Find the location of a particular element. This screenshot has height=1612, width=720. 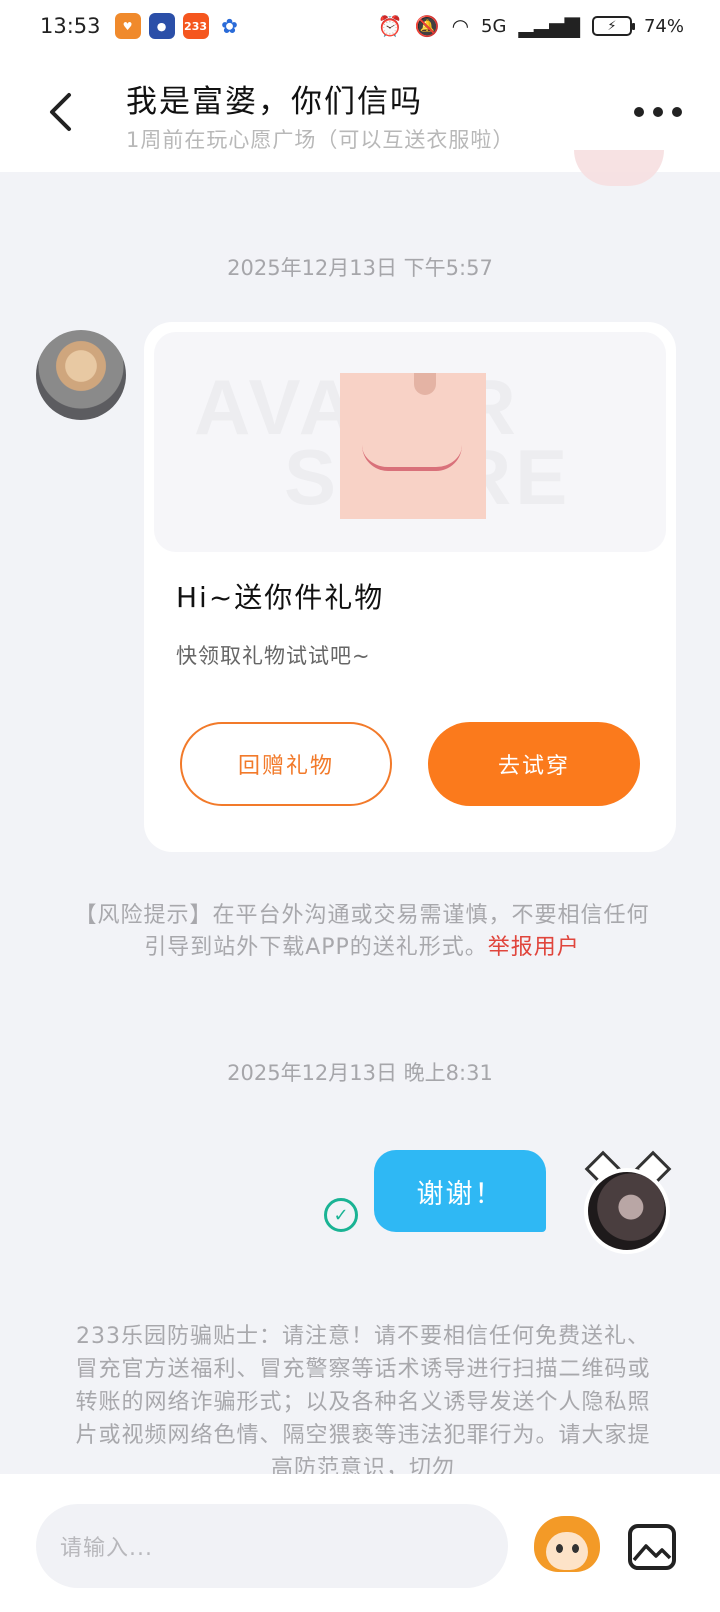

message-timestamp: 2025年12月13日 下午5:57 is located at coordinates (360, 268).